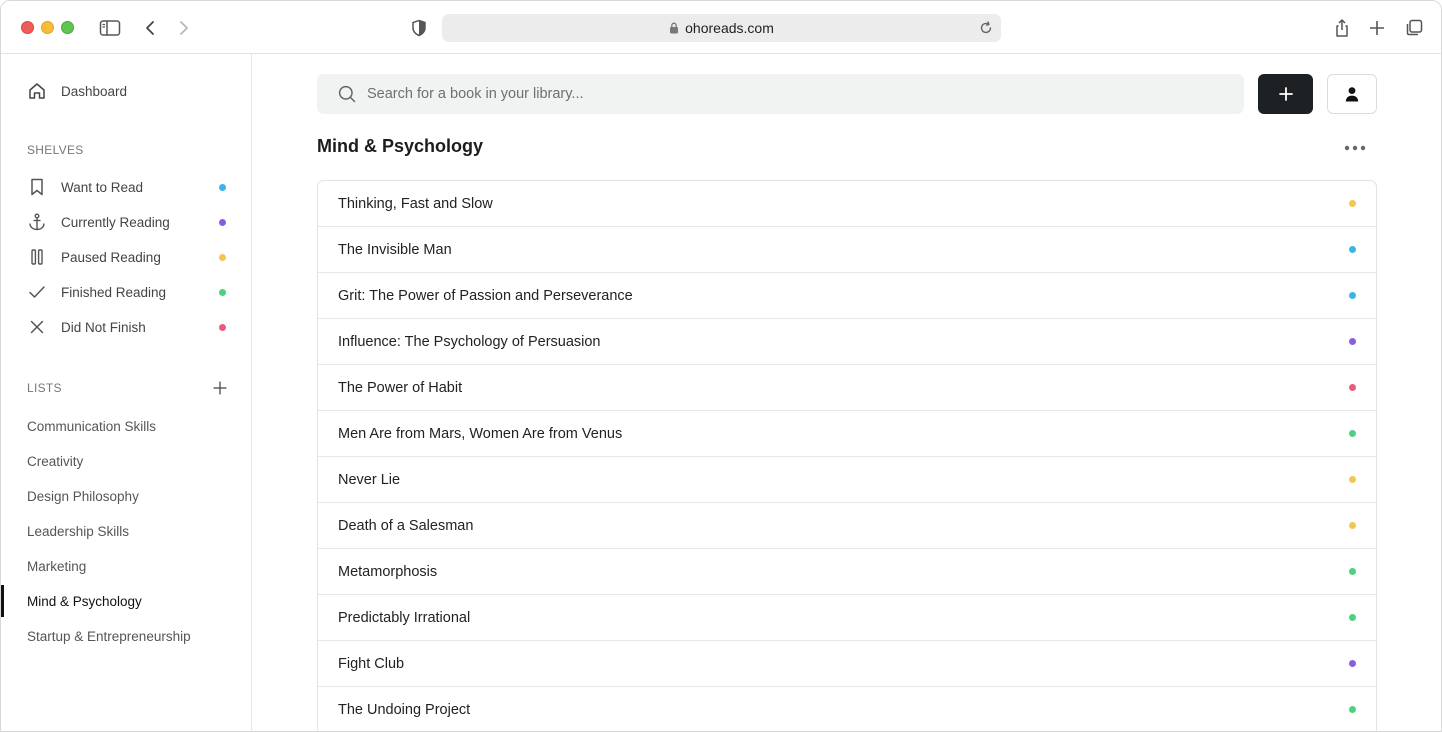 The width and height of the screenshot is (1442, 732). What do you see at coordinates (847, 480) in the screenshot?
I see `book-row: Never Lie` at bounding box center [847, 480].